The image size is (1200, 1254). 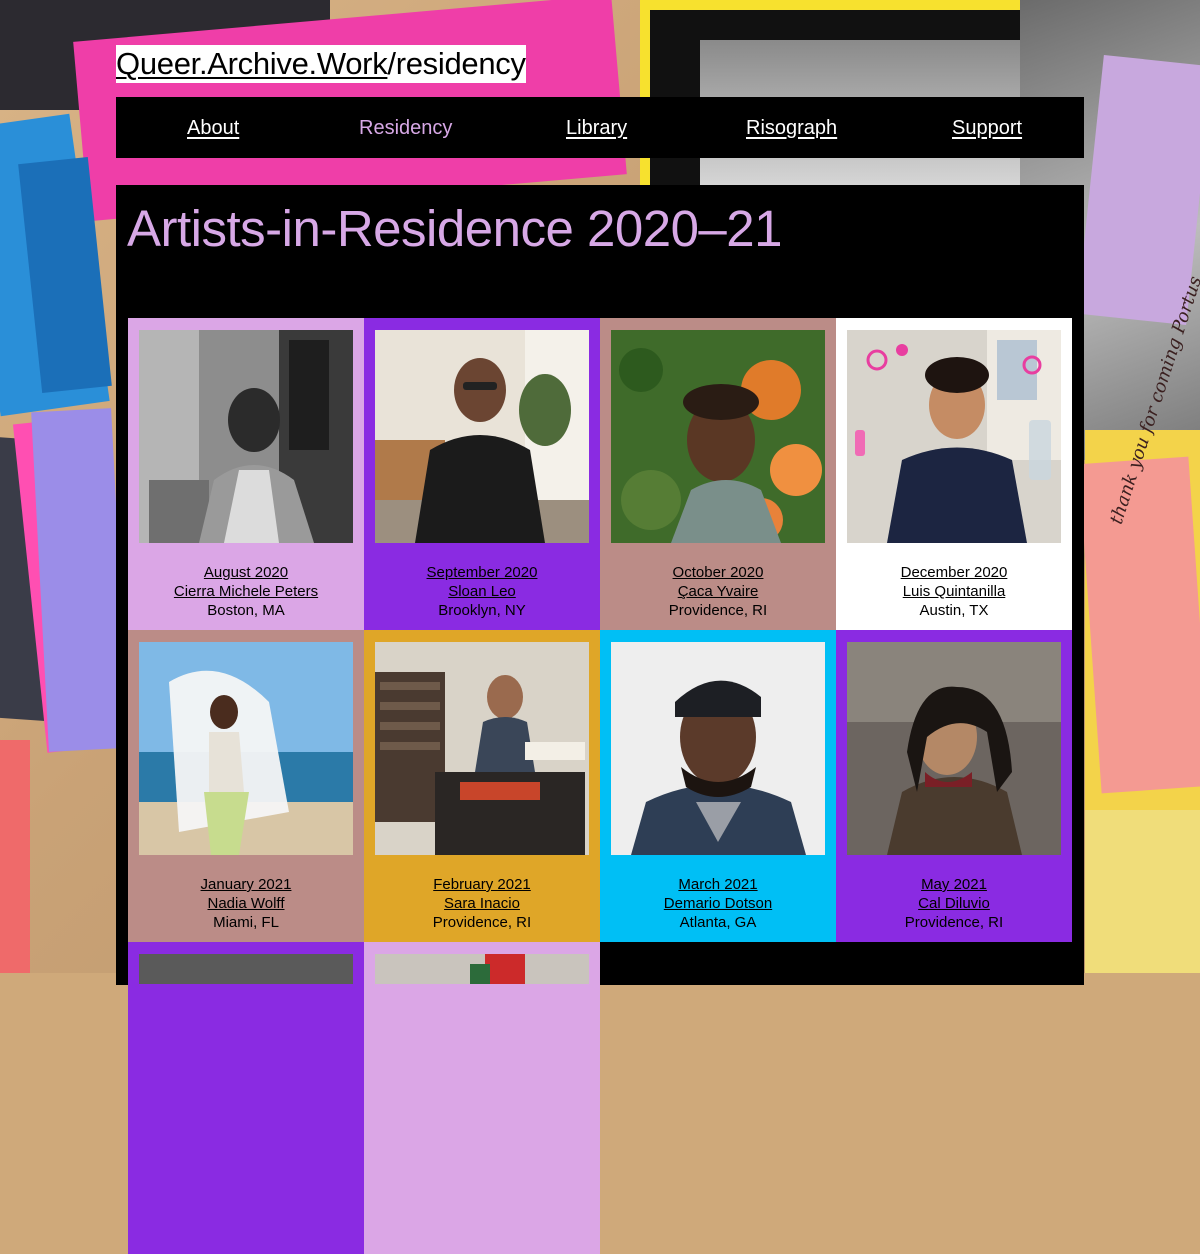 I want to click on resident-month-link: February 2021, so click(x=482, y=884).